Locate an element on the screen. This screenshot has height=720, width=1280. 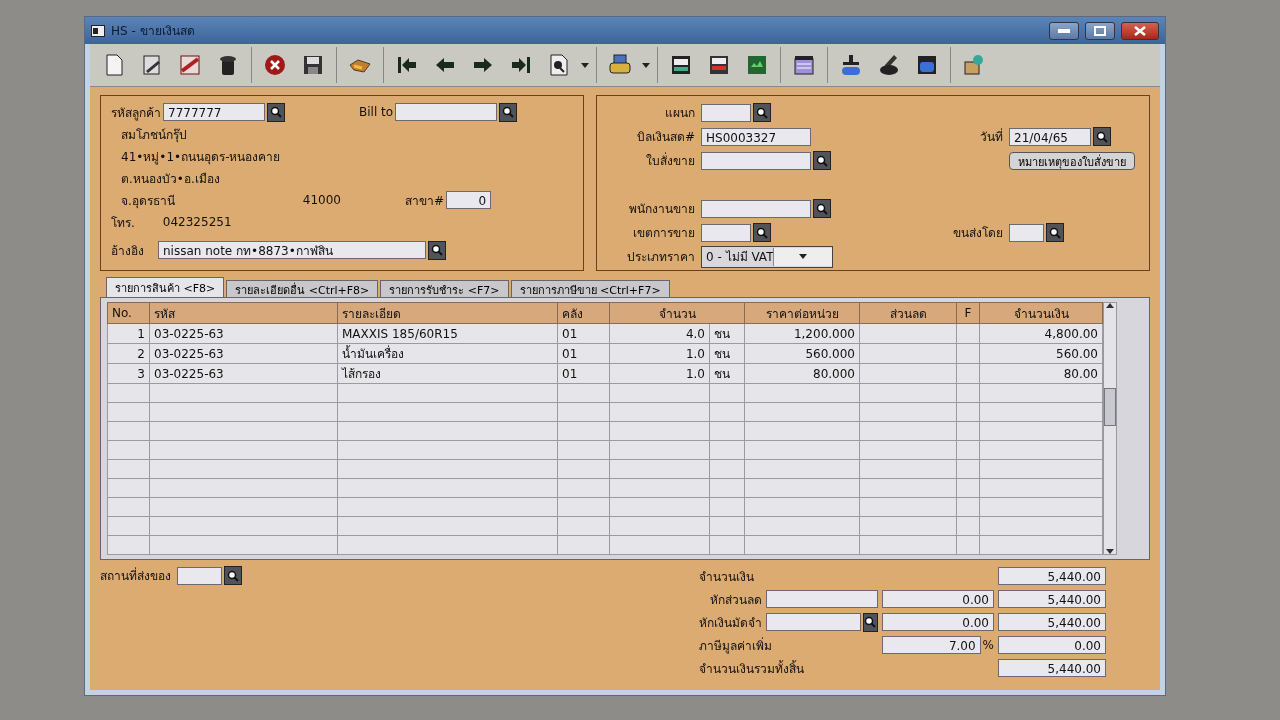
window-title: HS - ขายเงินสด is located at coordinates (153, 32).